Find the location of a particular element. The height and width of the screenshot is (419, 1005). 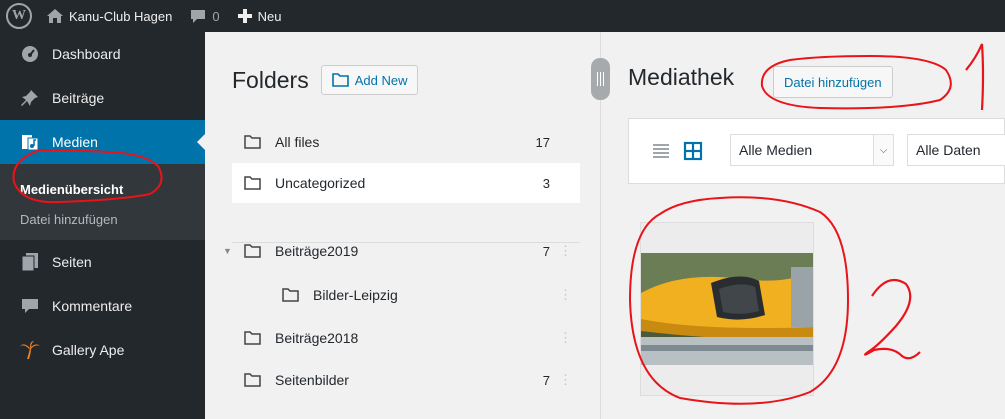

menu-item-seiten: Seiten is located at coordinates (102, 262).